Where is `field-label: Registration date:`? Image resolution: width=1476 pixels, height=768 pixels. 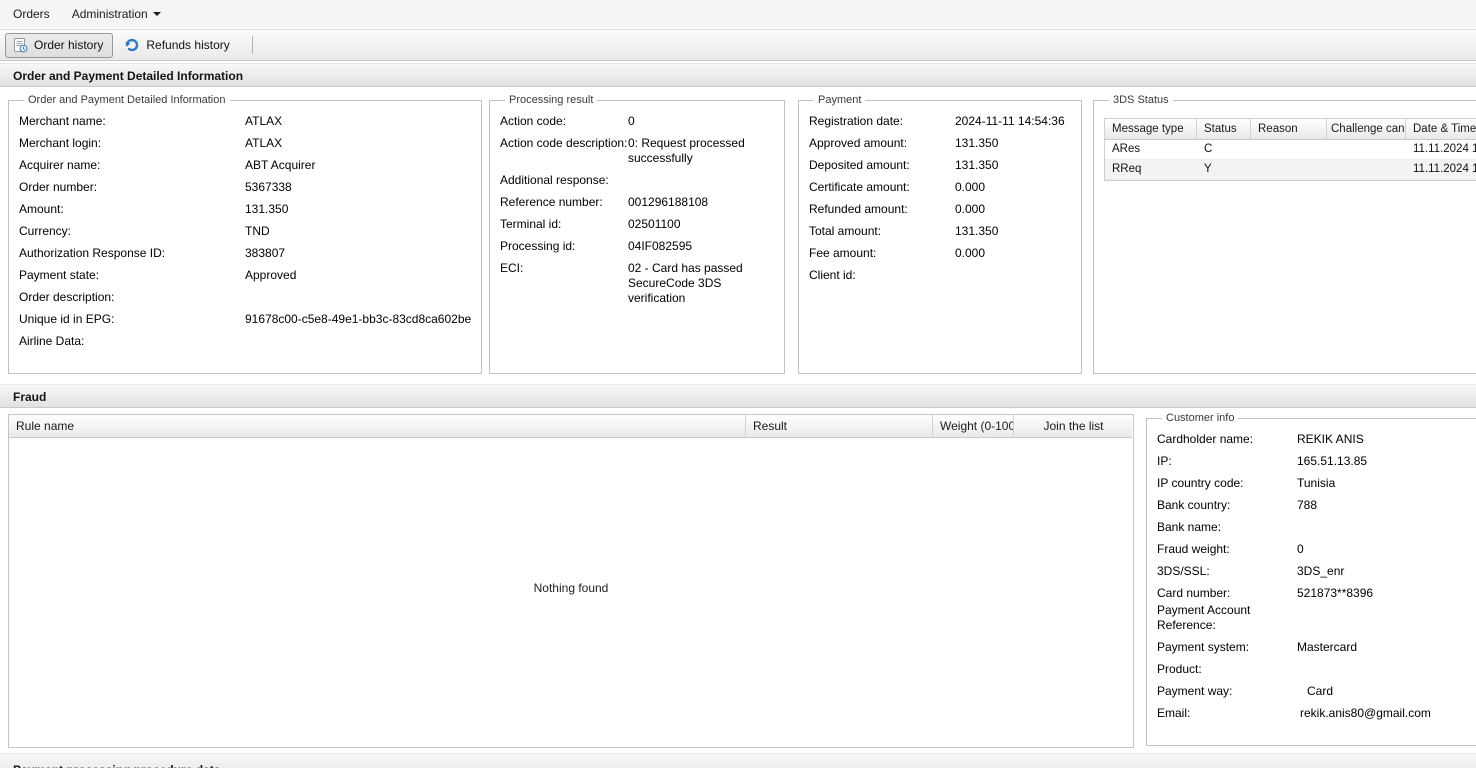 field-label: Registration date: is located at coordinates (856, 121).